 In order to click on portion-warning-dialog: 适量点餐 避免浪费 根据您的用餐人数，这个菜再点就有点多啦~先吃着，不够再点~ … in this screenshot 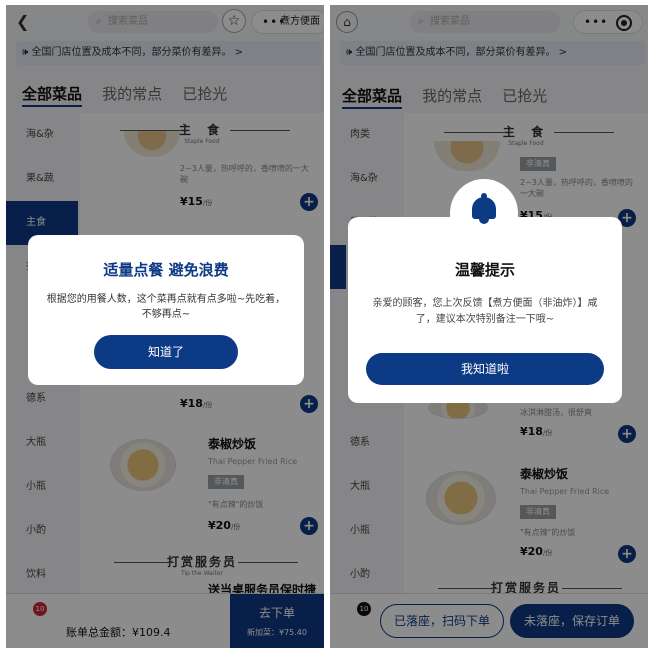, I will do `click(166, 310)`.